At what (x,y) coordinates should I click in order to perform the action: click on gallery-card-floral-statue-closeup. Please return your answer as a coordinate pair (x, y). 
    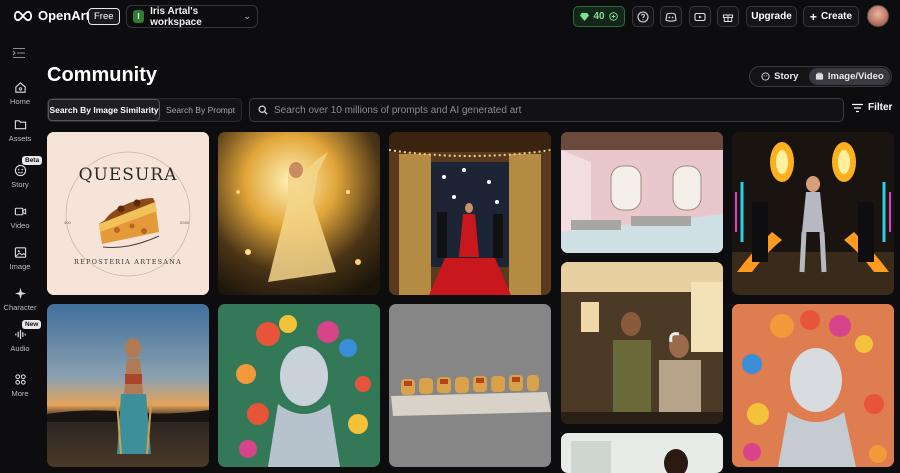
    Looking at the image, I should click on (813, 385).